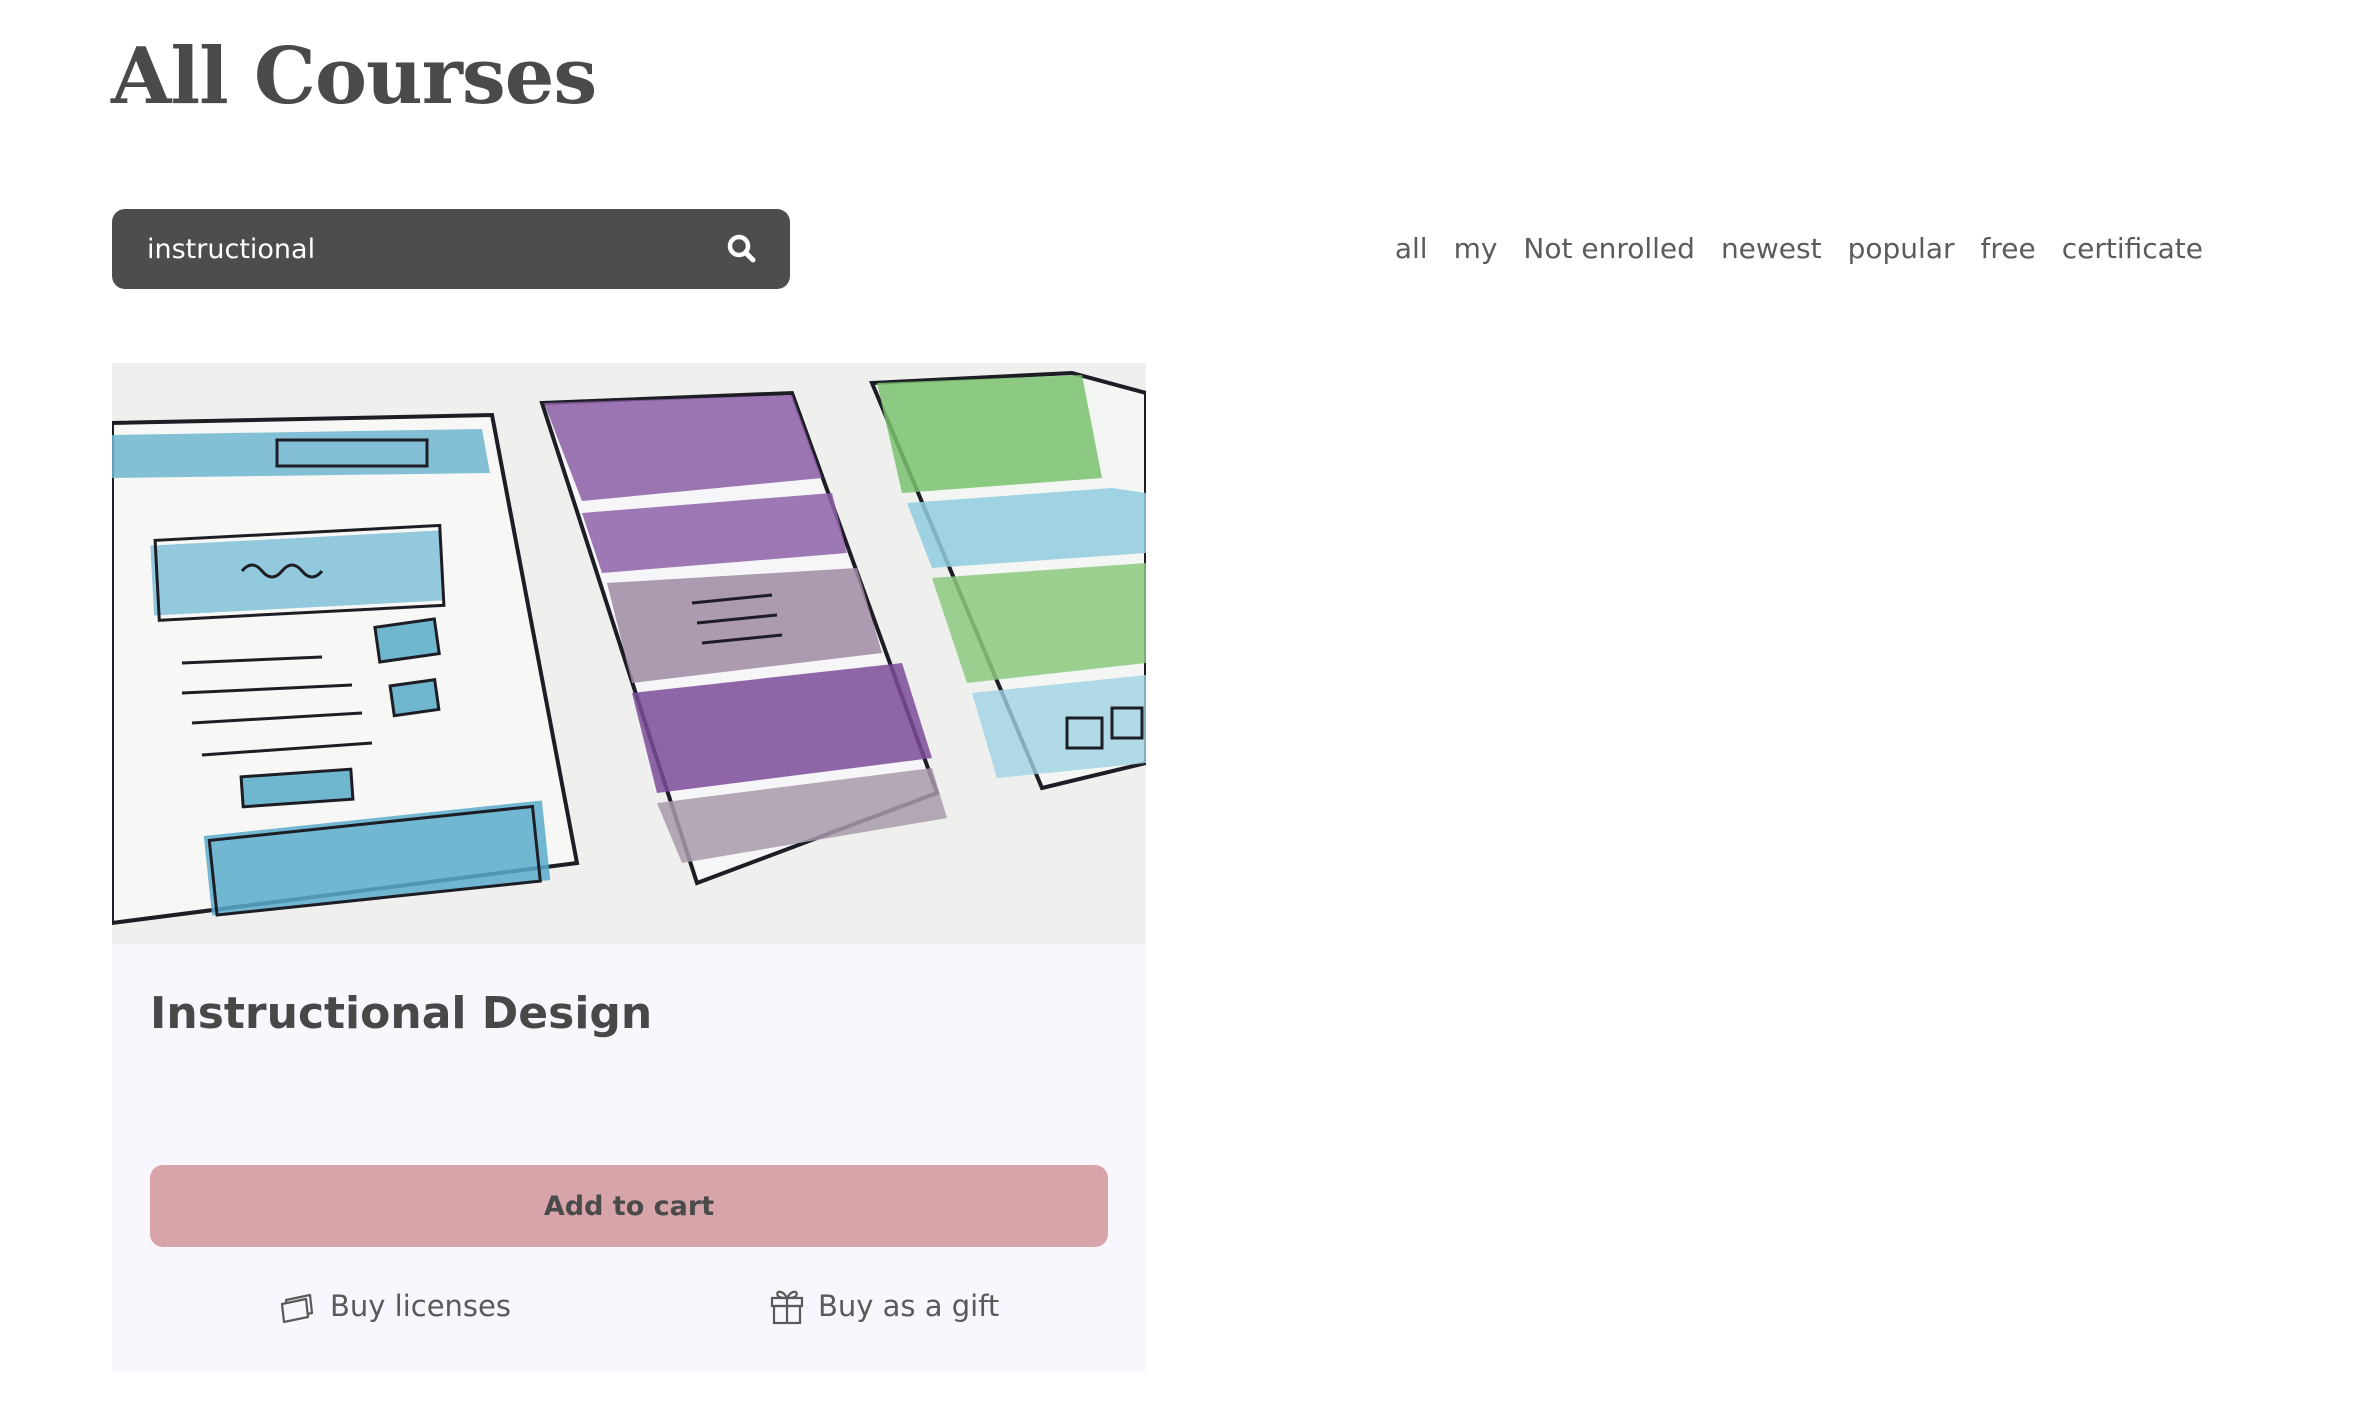 This screenshot has height=1404, width=2374. I want to click on buy-as-gift-link: Buy as a gift, so click(884, 1306).